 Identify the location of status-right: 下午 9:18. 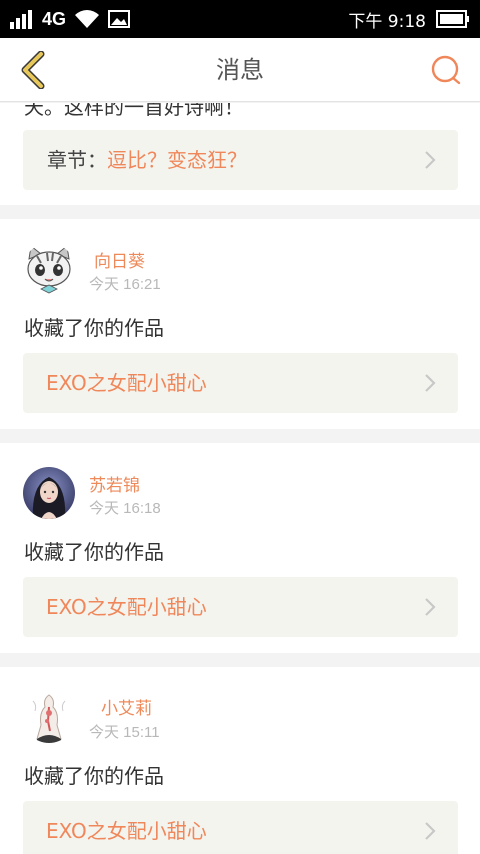
(409, 19).